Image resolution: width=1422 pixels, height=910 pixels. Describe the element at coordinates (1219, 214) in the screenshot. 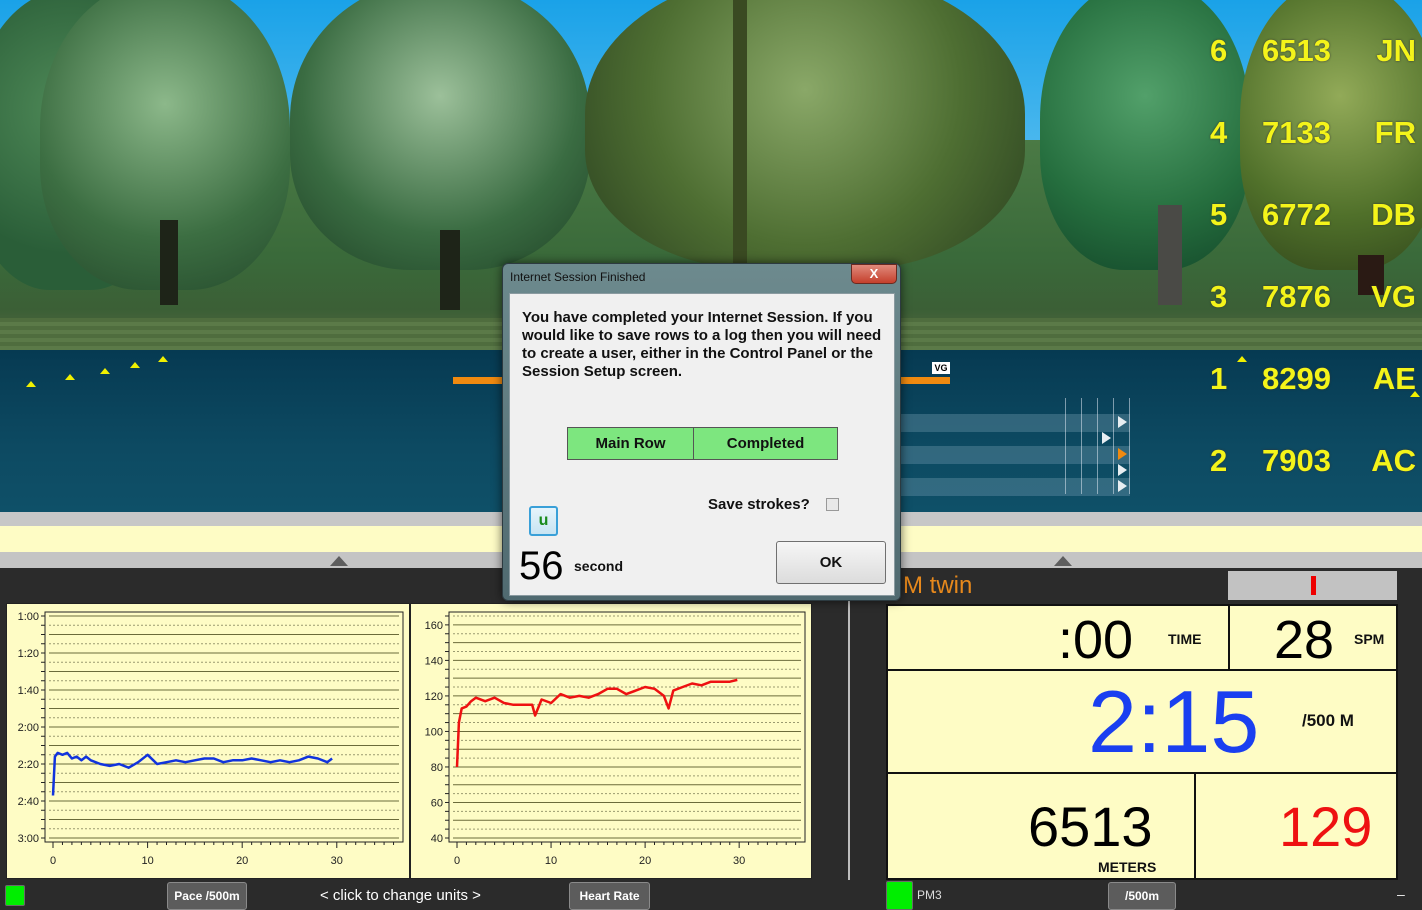

I see `leader-position: 5` at that location.